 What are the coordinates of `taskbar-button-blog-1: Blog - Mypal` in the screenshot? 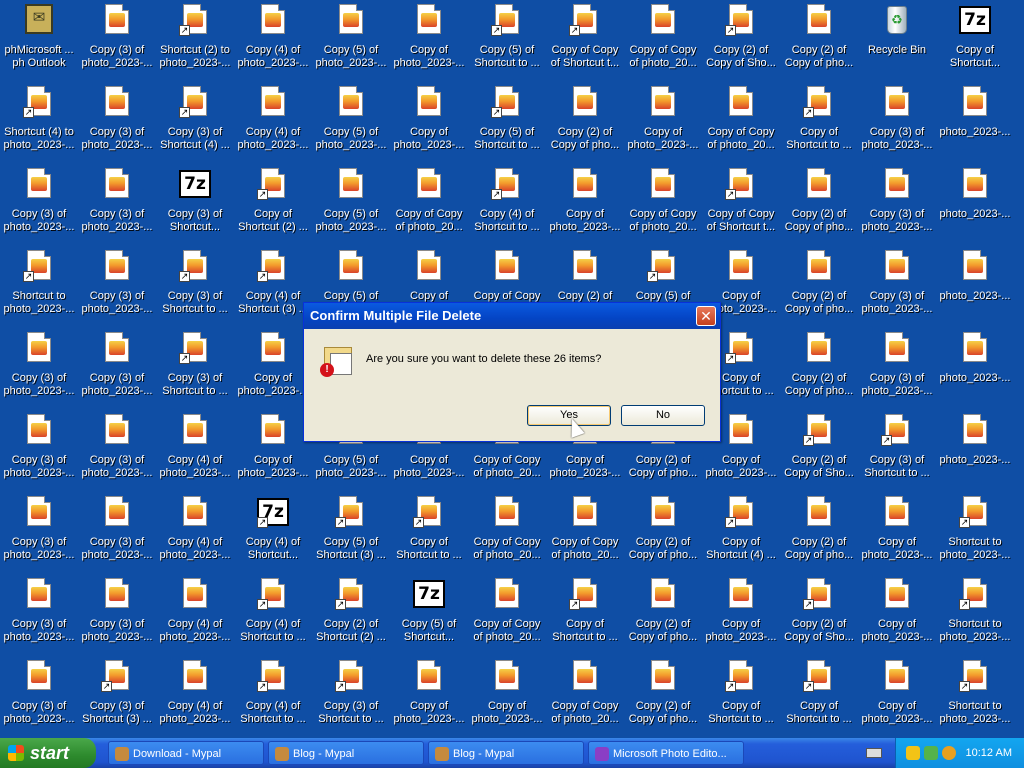 It's located at (346, 753).